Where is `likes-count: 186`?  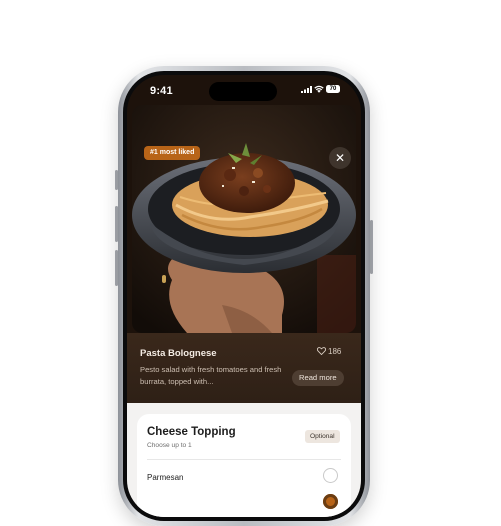 likes-count: 186 is located at coordinates (329, 352).